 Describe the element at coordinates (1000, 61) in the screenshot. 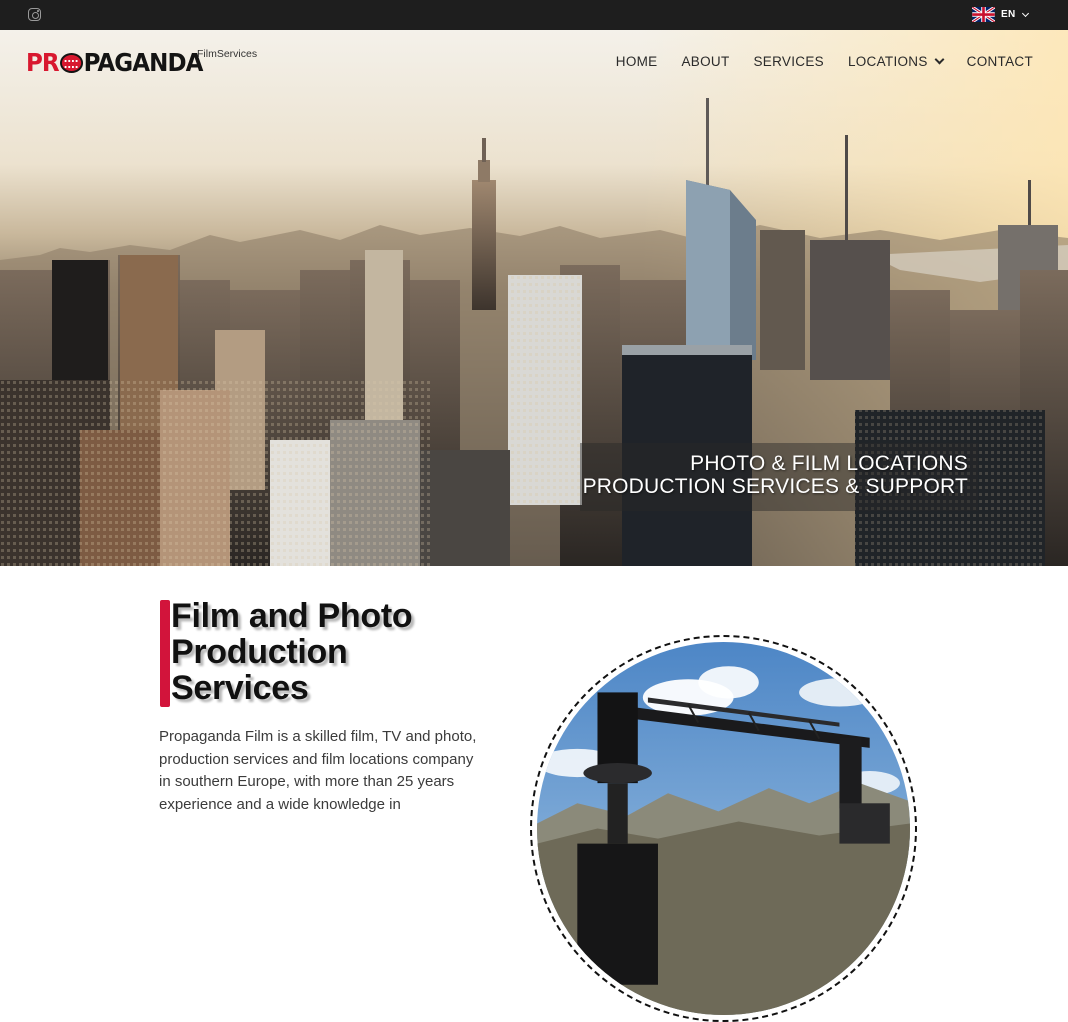

I see `nav-contact: CONTACT` at that location.